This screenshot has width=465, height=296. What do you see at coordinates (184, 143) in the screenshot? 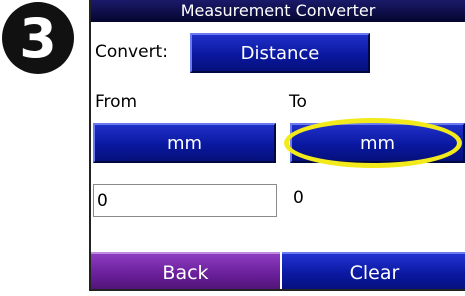
I see `from-unit-button: mm` at bounding box center [184, 143].